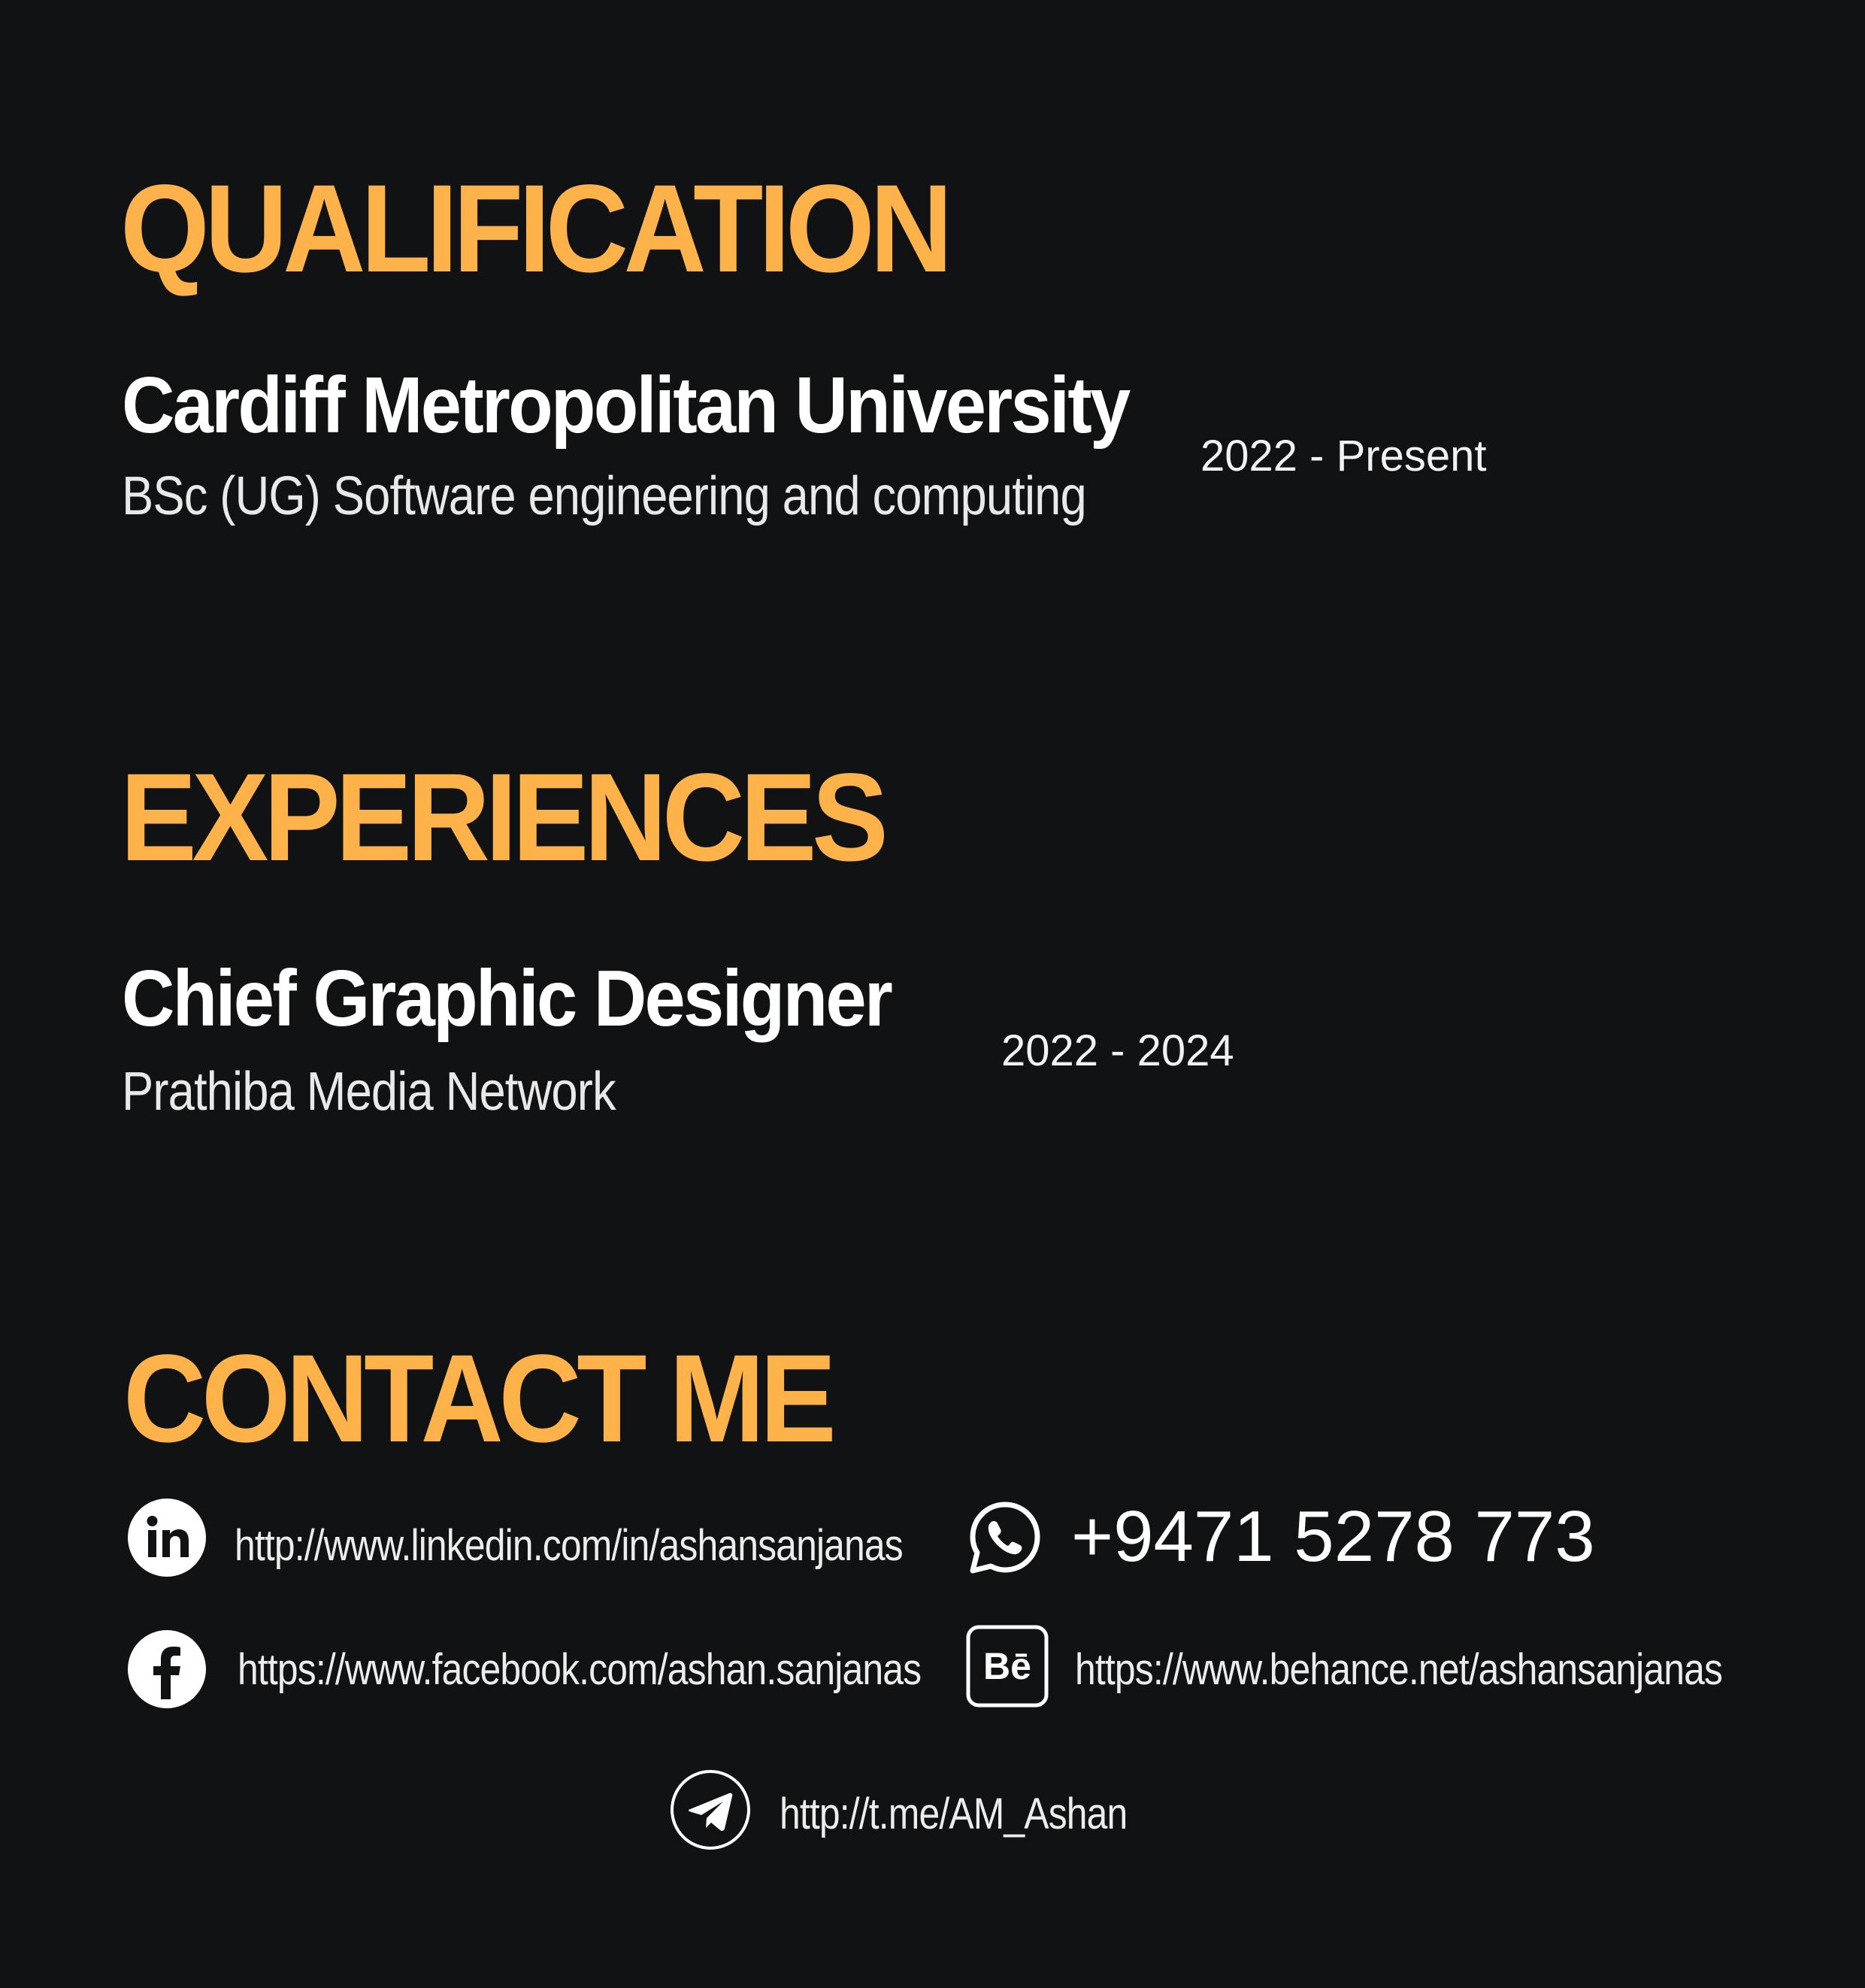 Image resolution: width=1865 pixels, height=1988 pixels. Describe the element at coordinates (580, 1670) in the screenshot. I see `facebook-link: https://www.facebook.com/ashan.sanjanas` at that location.